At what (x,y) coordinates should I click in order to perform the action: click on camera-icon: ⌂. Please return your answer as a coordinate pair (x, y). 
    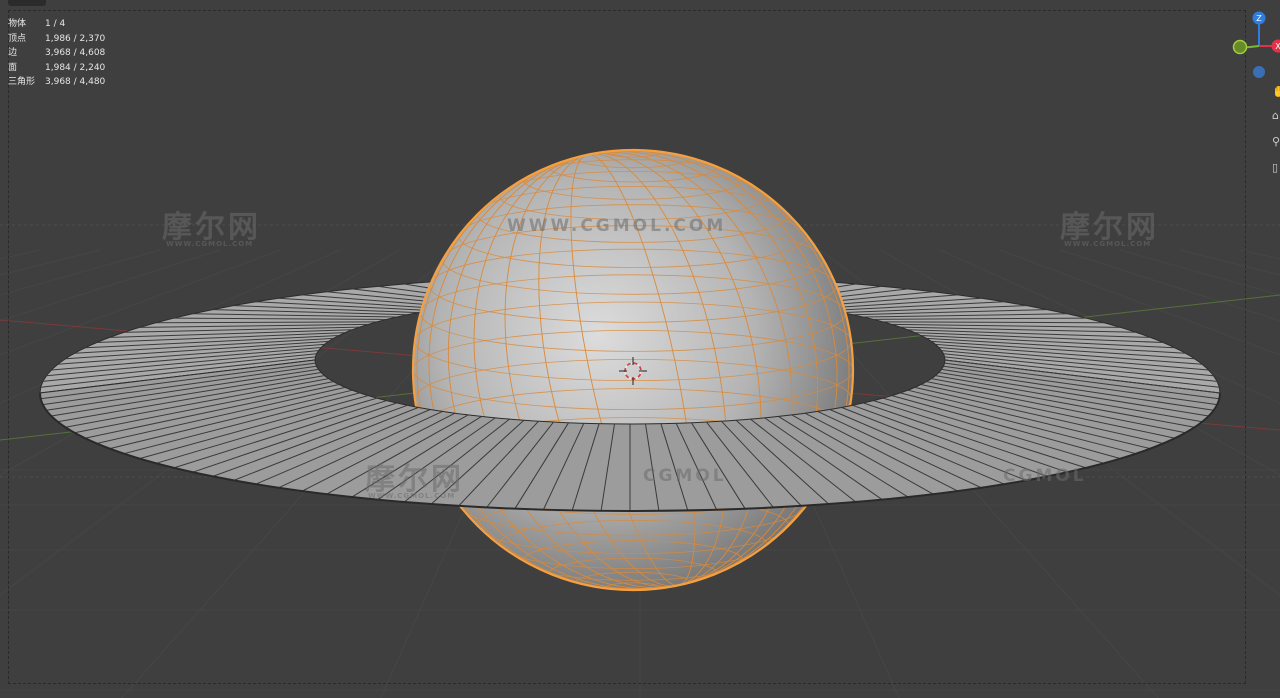
    Looking at the image, I should click on (1276, 116).